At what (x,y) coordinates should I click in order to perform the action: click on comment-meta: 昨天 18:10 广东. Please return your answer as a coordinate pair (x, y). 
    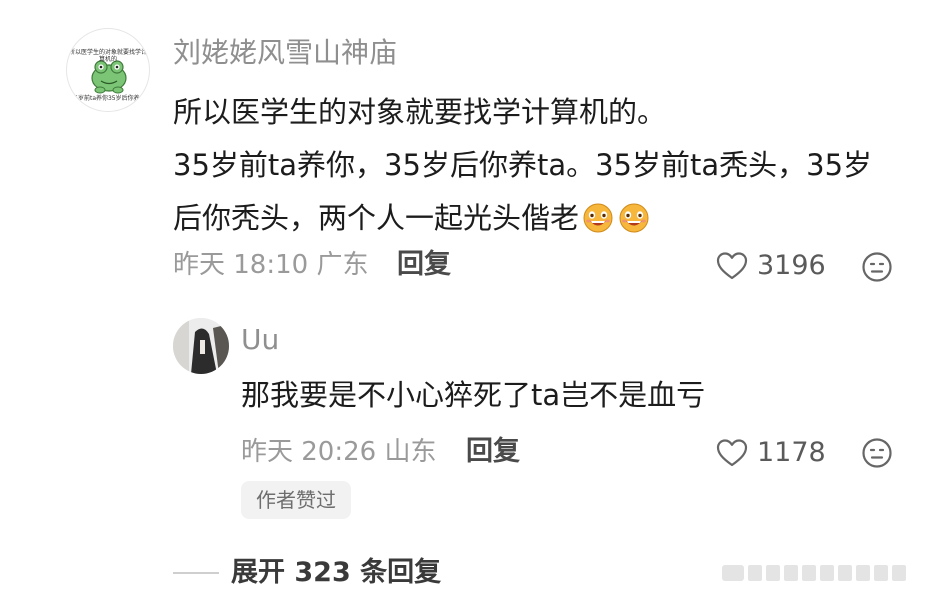
    Looking at the image, I should click on (270, 265).